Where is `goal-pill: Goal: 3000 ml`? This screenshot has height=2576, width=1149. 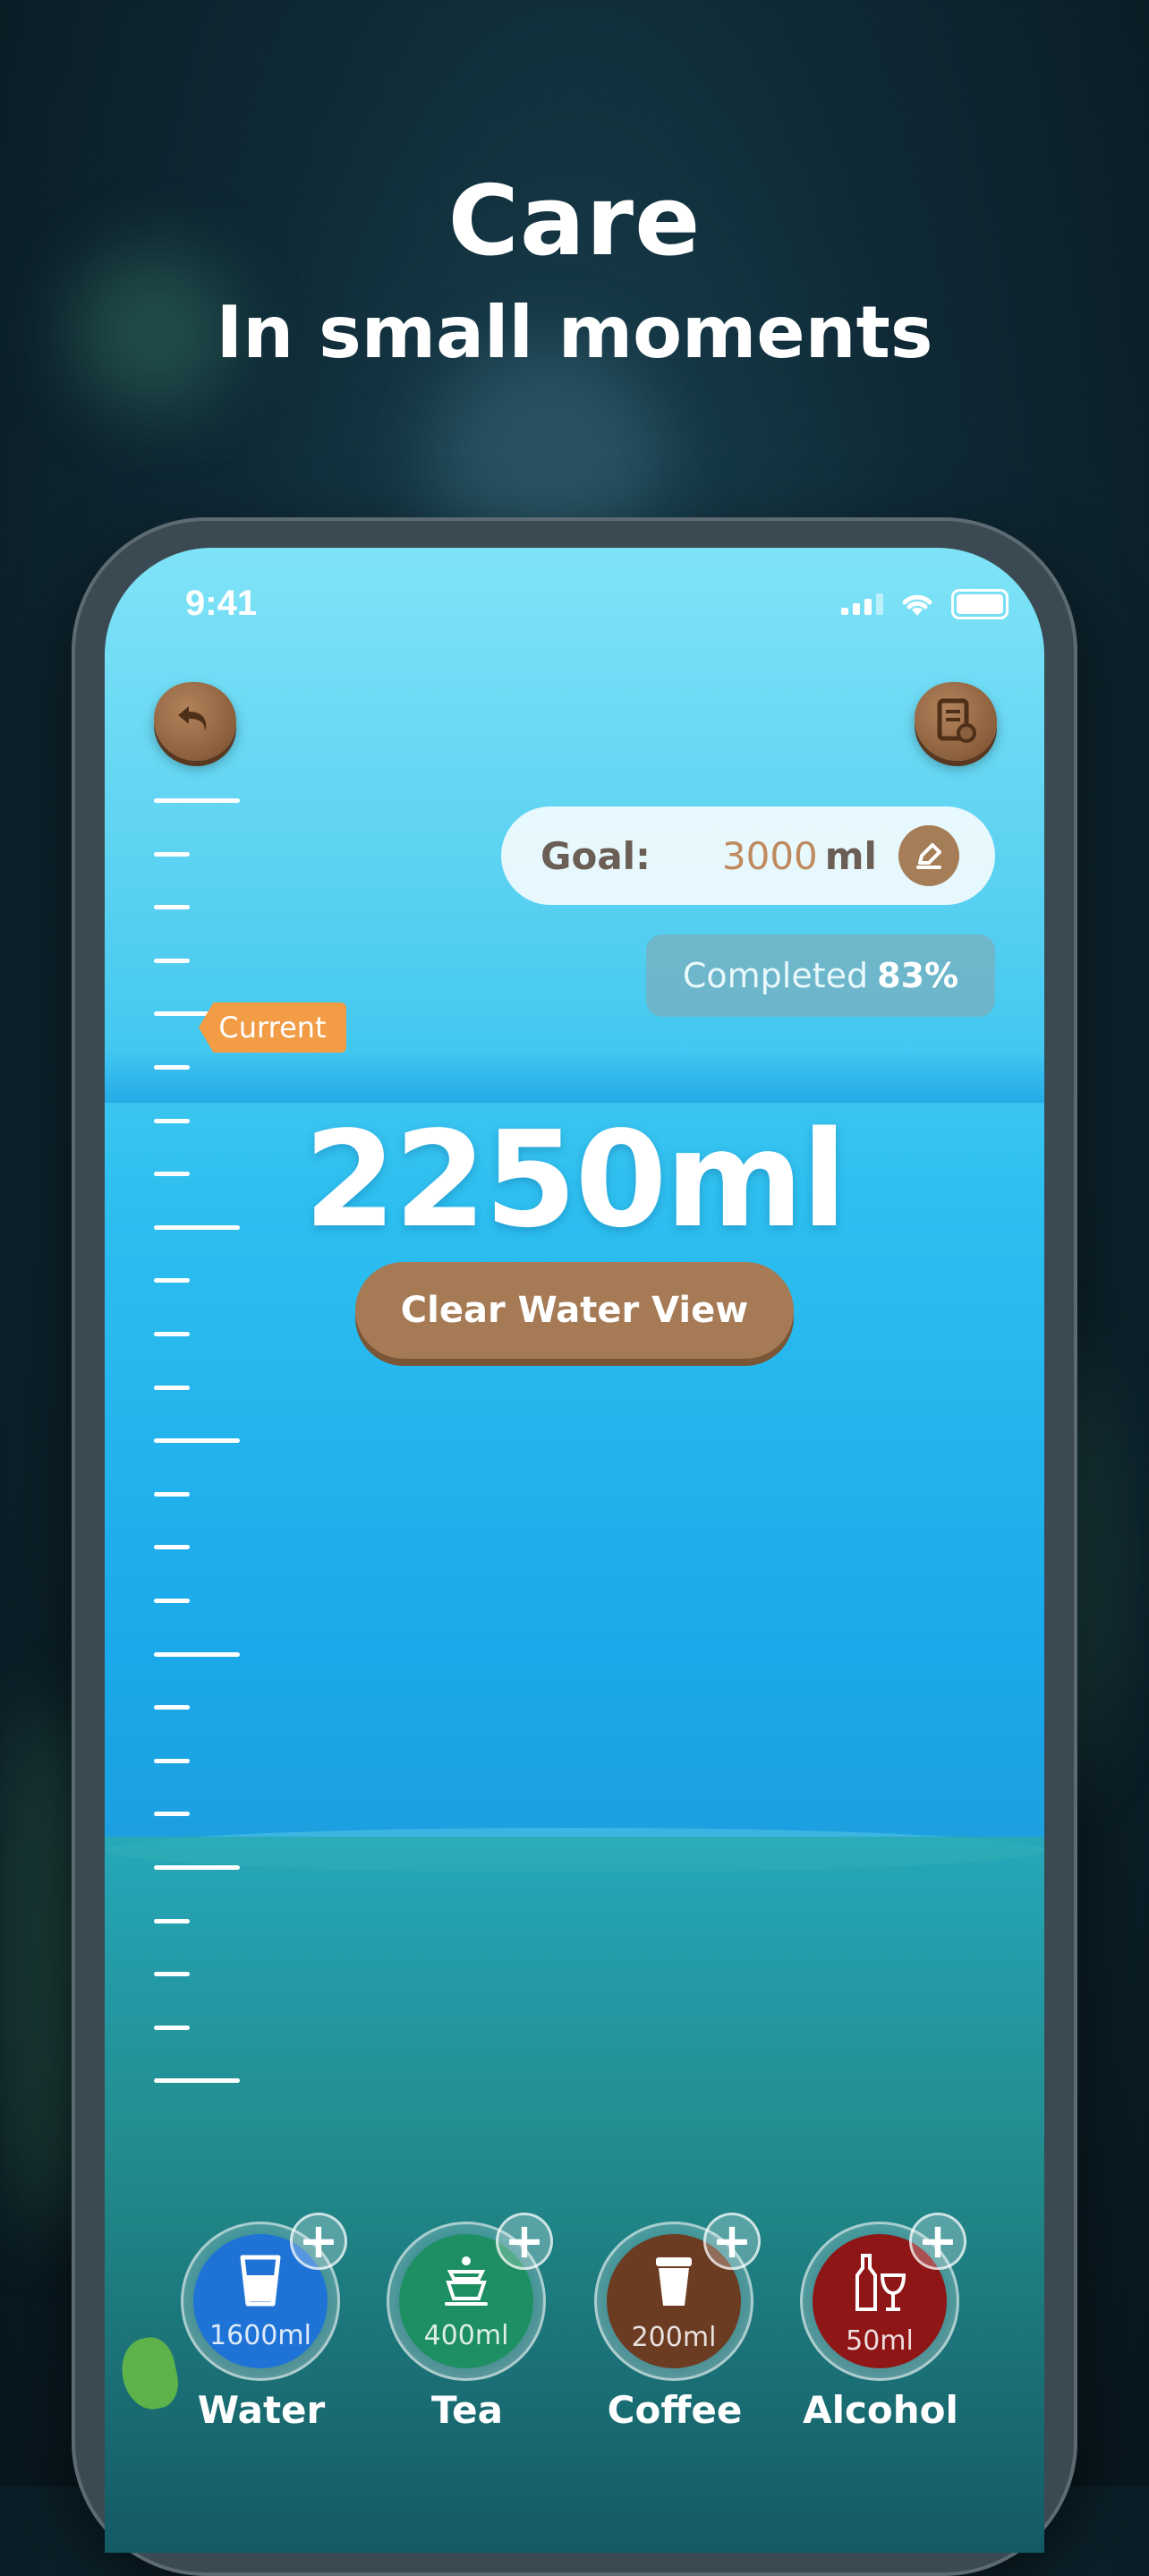 goal-pill: Goal: 3000 ml is located at coordinates (748, 855).